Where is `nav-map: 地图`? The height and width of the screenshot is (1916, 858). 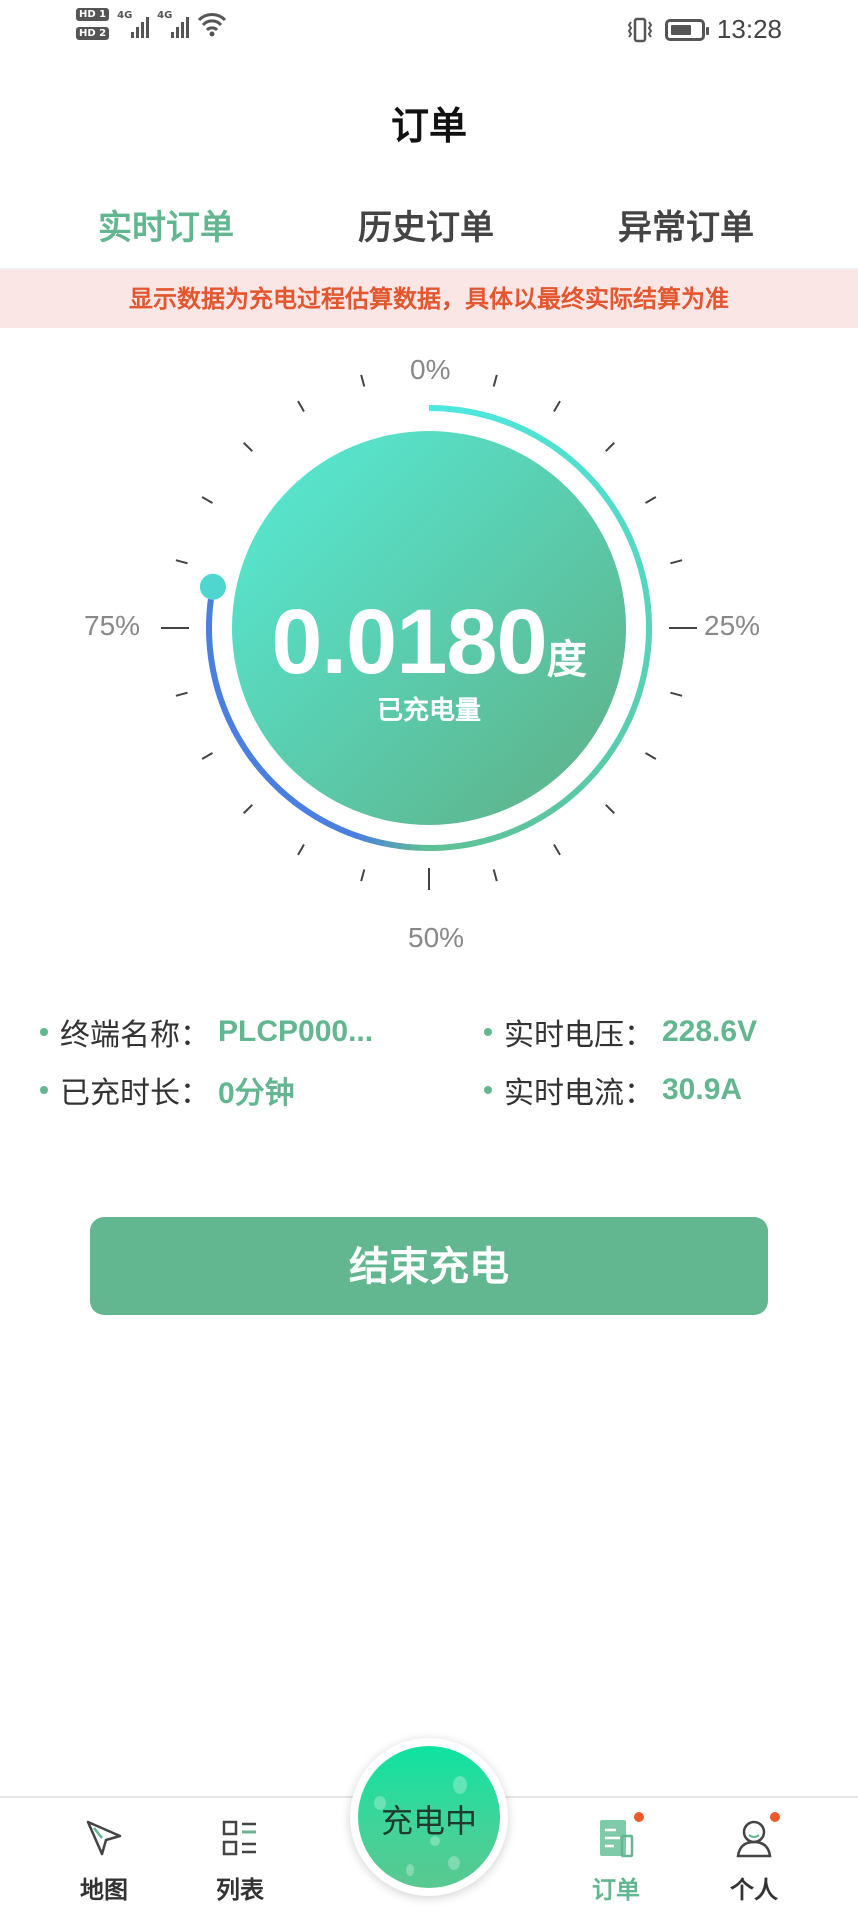
nav-map: 地图 is located at coordinates (104, 1858).